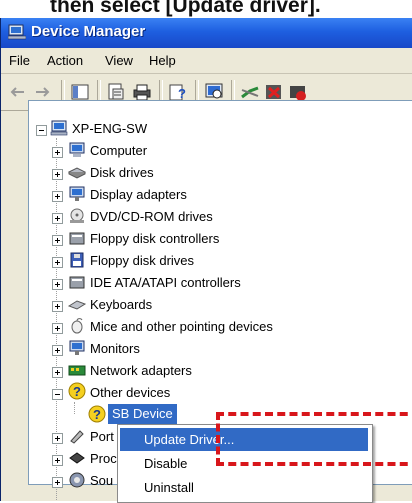 The height and width of the screenshot is (503, 412). Describe the element at coordinates (77, 305) in the screenshot. I see `keyboard-icon` at that location.